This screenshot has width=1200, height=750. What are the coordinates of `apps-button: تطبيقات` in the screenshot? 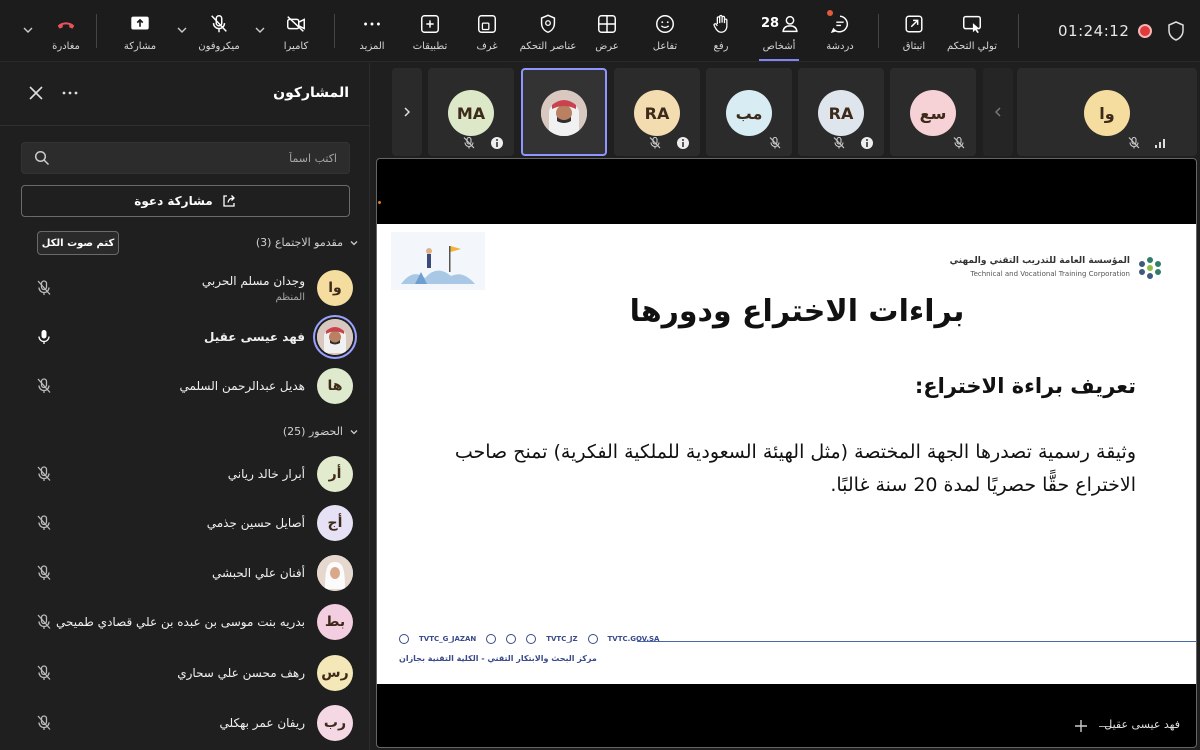 It's located at (430, 32).